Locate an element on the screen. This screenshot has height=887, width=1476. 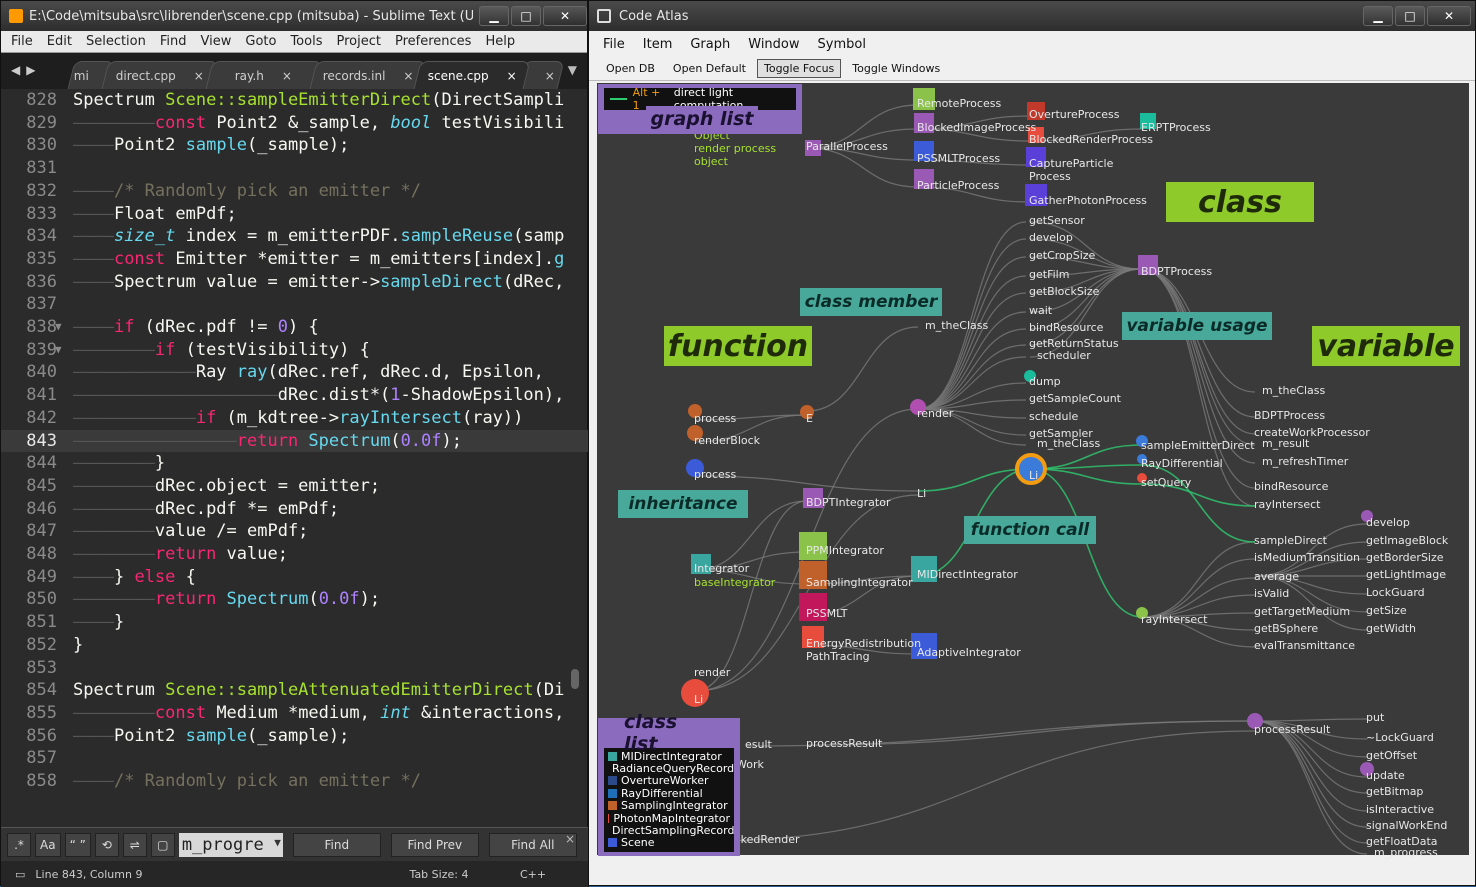
graph-node-label: render is located at coordinates (712, 673).